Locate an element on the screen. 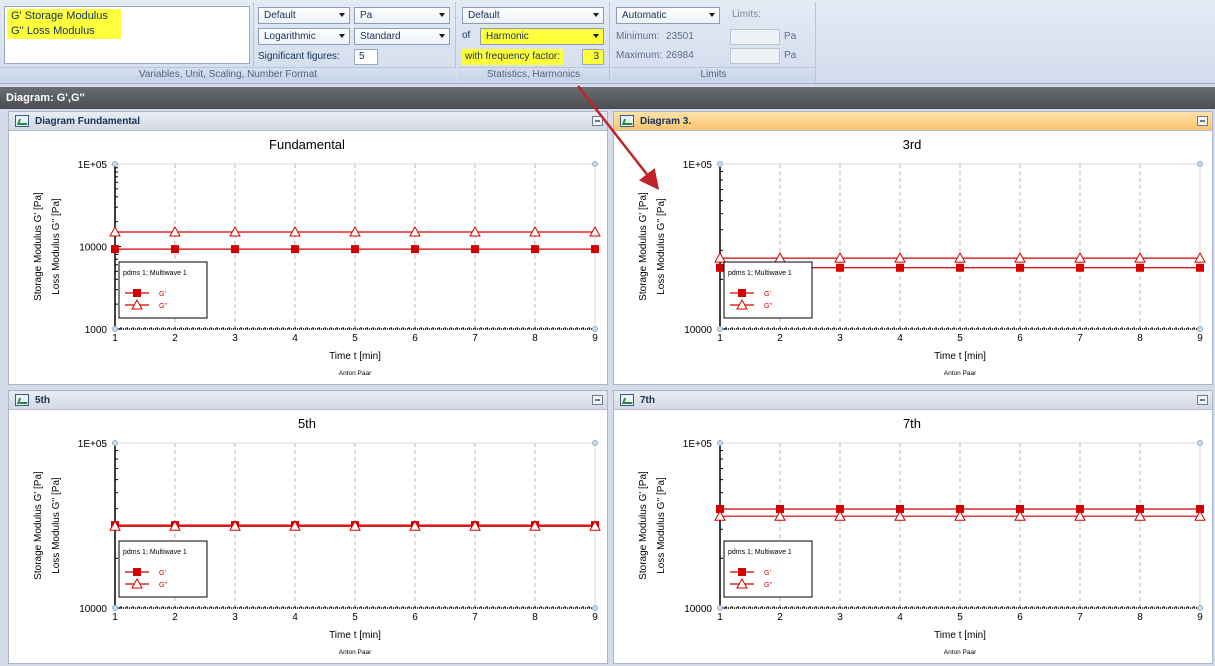  maximum-input is located at coordinates (755, 56).